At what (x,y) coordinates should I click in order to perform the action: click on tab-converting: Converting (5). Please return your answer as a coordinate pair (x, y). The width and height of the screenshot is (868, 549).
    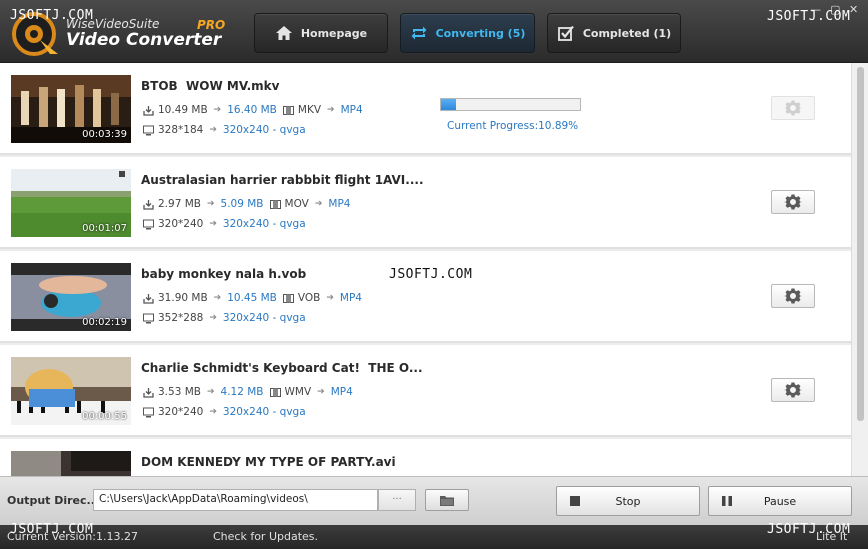
    Looking at the image, I should click on (467, 33).